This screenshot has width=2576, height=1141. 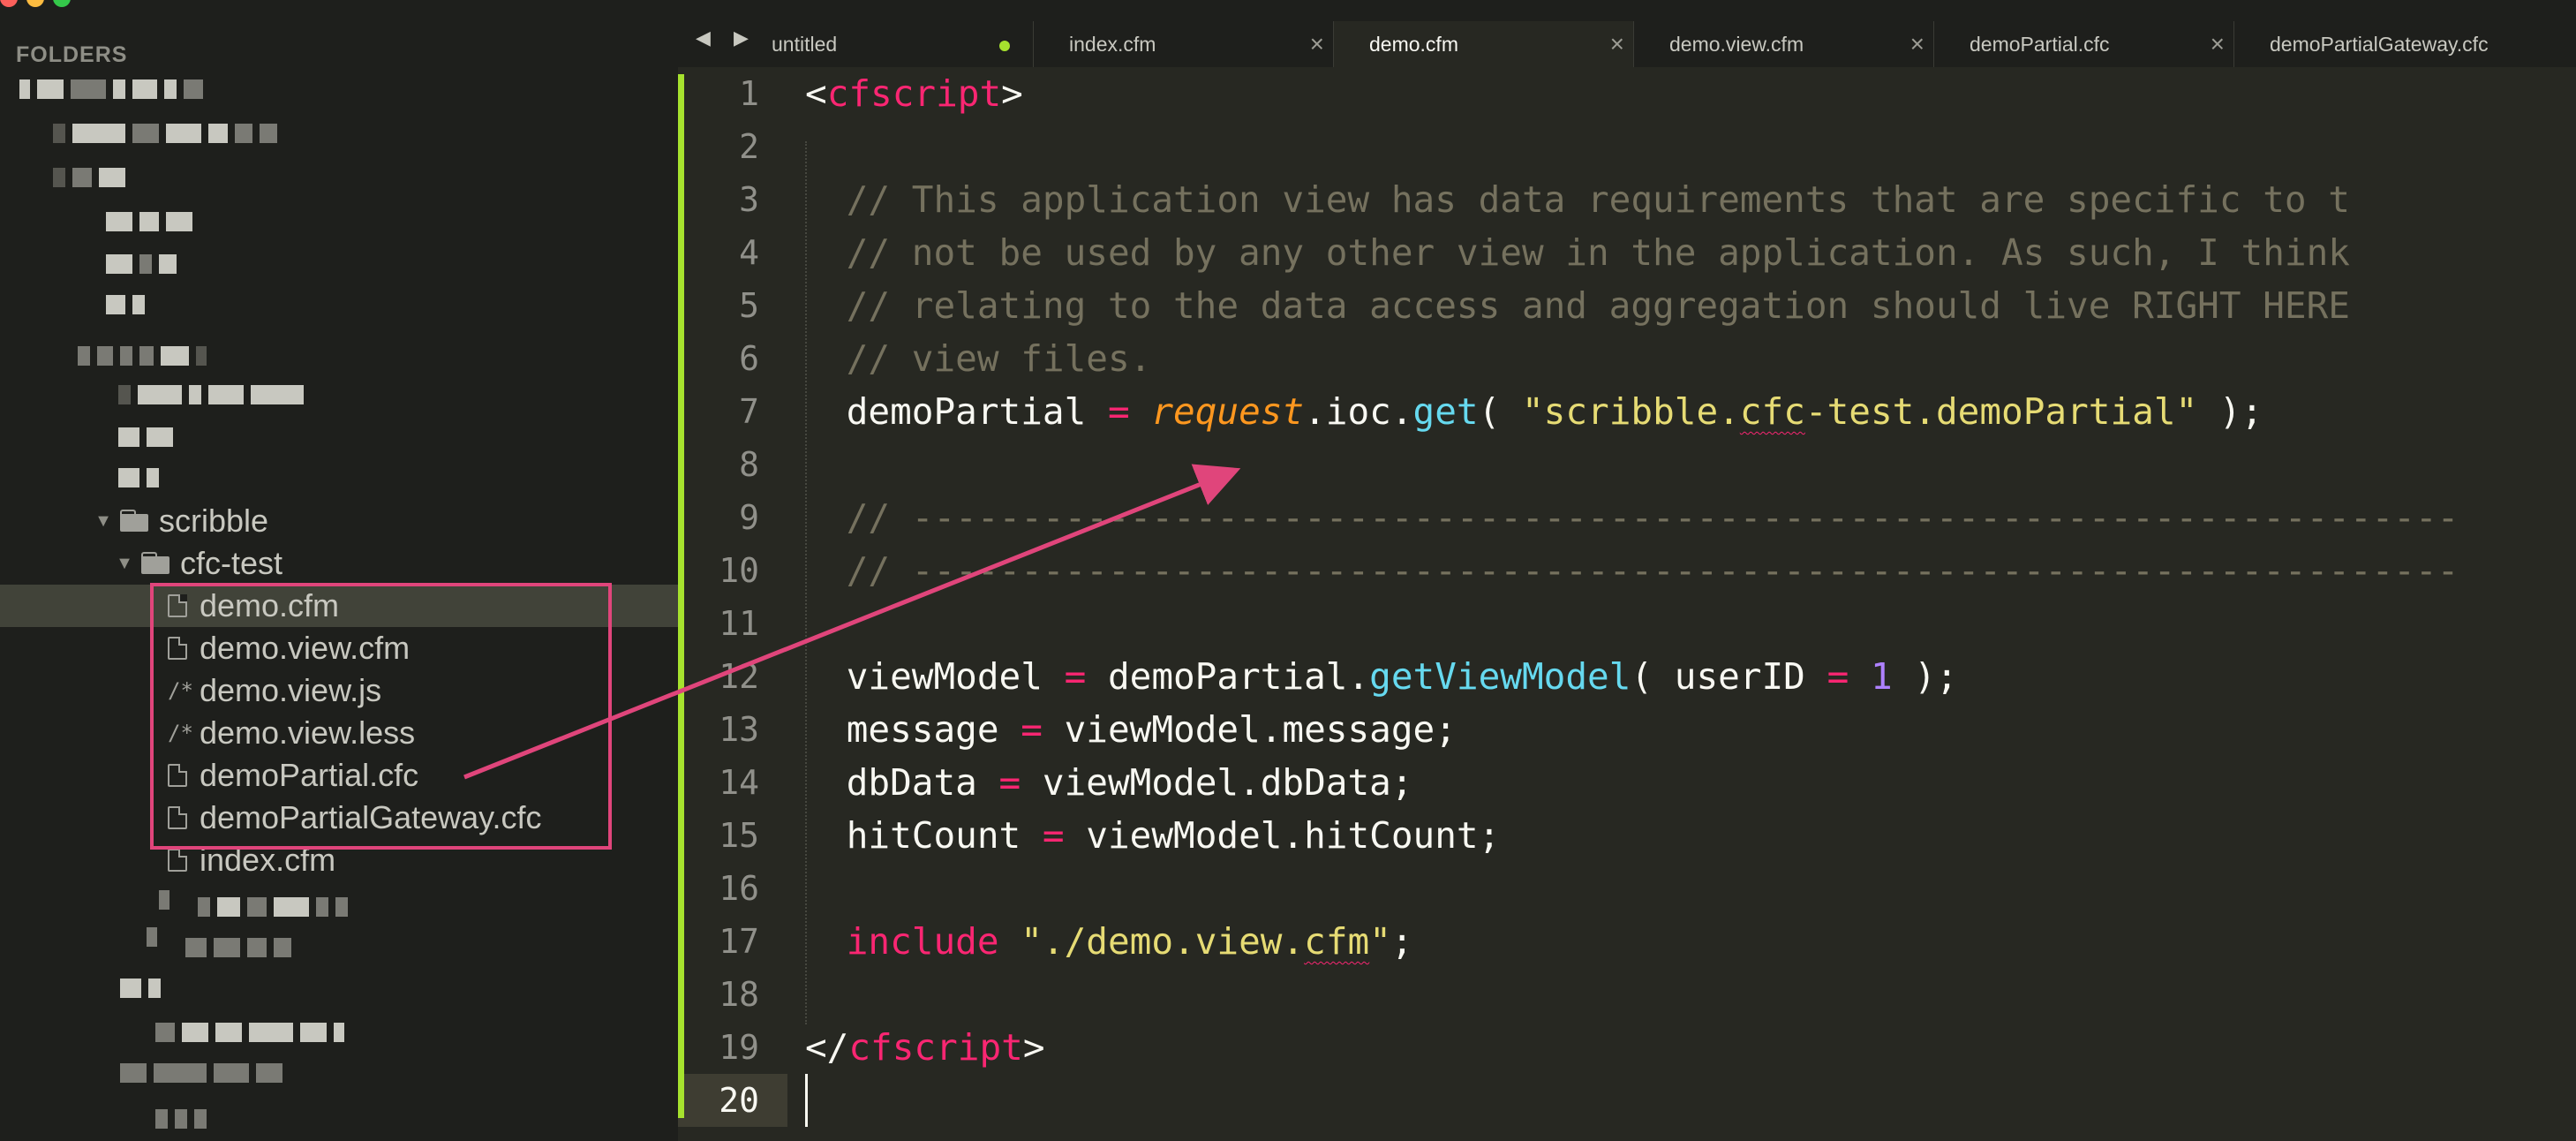 What do you see at coordinates (2380, 45) in the screenshot?
I see `tab-label: demoPartialGateway.cfc` at bounding box center [2380, 45].